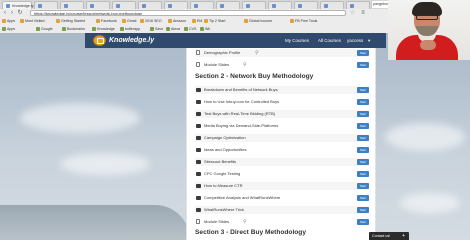 Image resolution: width=470 pixels, height=240 pixels. What do you see at coordinates (355, 40) in the screenshot?
I see `nav-user-menu: yaccess` at bounding box center [355, 40].